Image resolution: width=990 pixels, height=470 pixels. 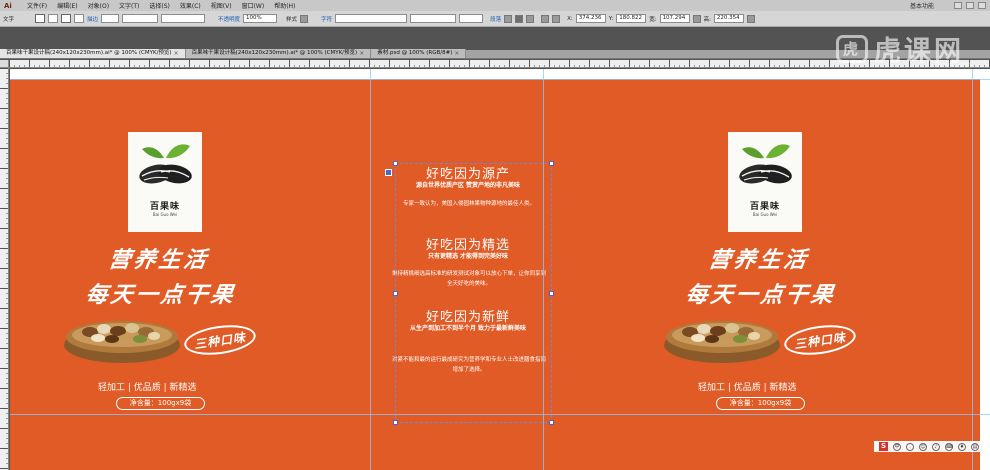 I want to click on minimize-button, so click(x=958, y=5).